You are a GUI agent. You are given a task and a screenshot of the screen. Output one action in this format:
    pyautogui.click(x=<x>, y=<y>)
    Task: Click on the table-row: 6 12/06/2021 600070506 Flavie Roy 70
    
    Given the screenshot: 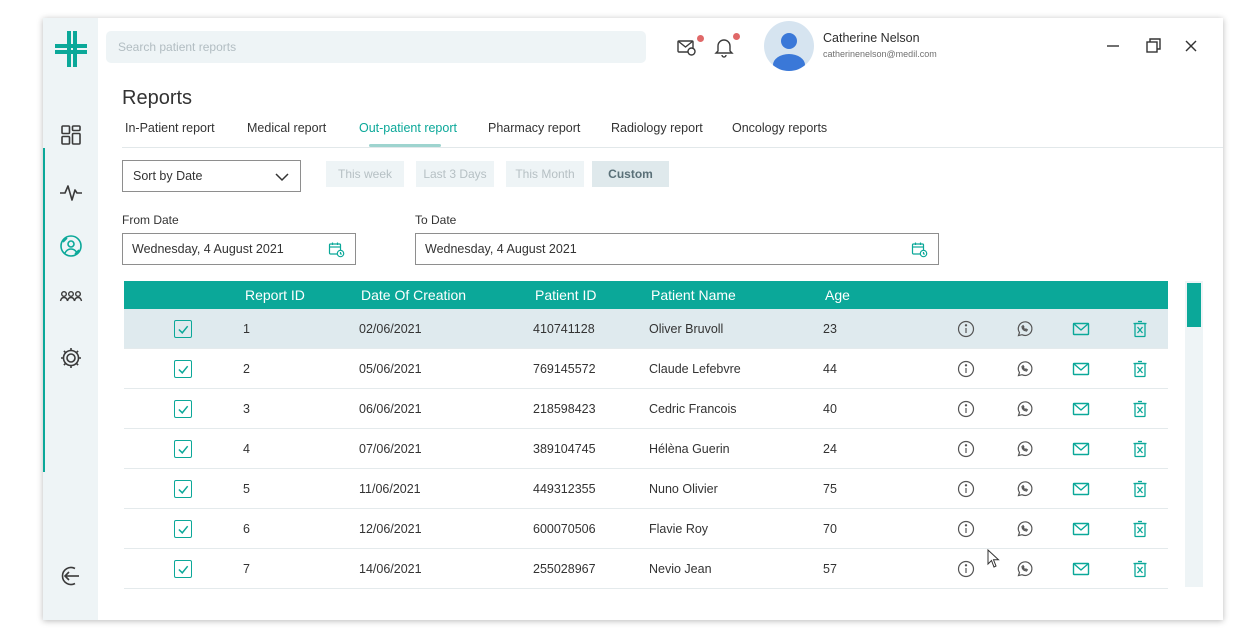 What is the action you would take?
    pyautogui.click(x=646, y=529)
    